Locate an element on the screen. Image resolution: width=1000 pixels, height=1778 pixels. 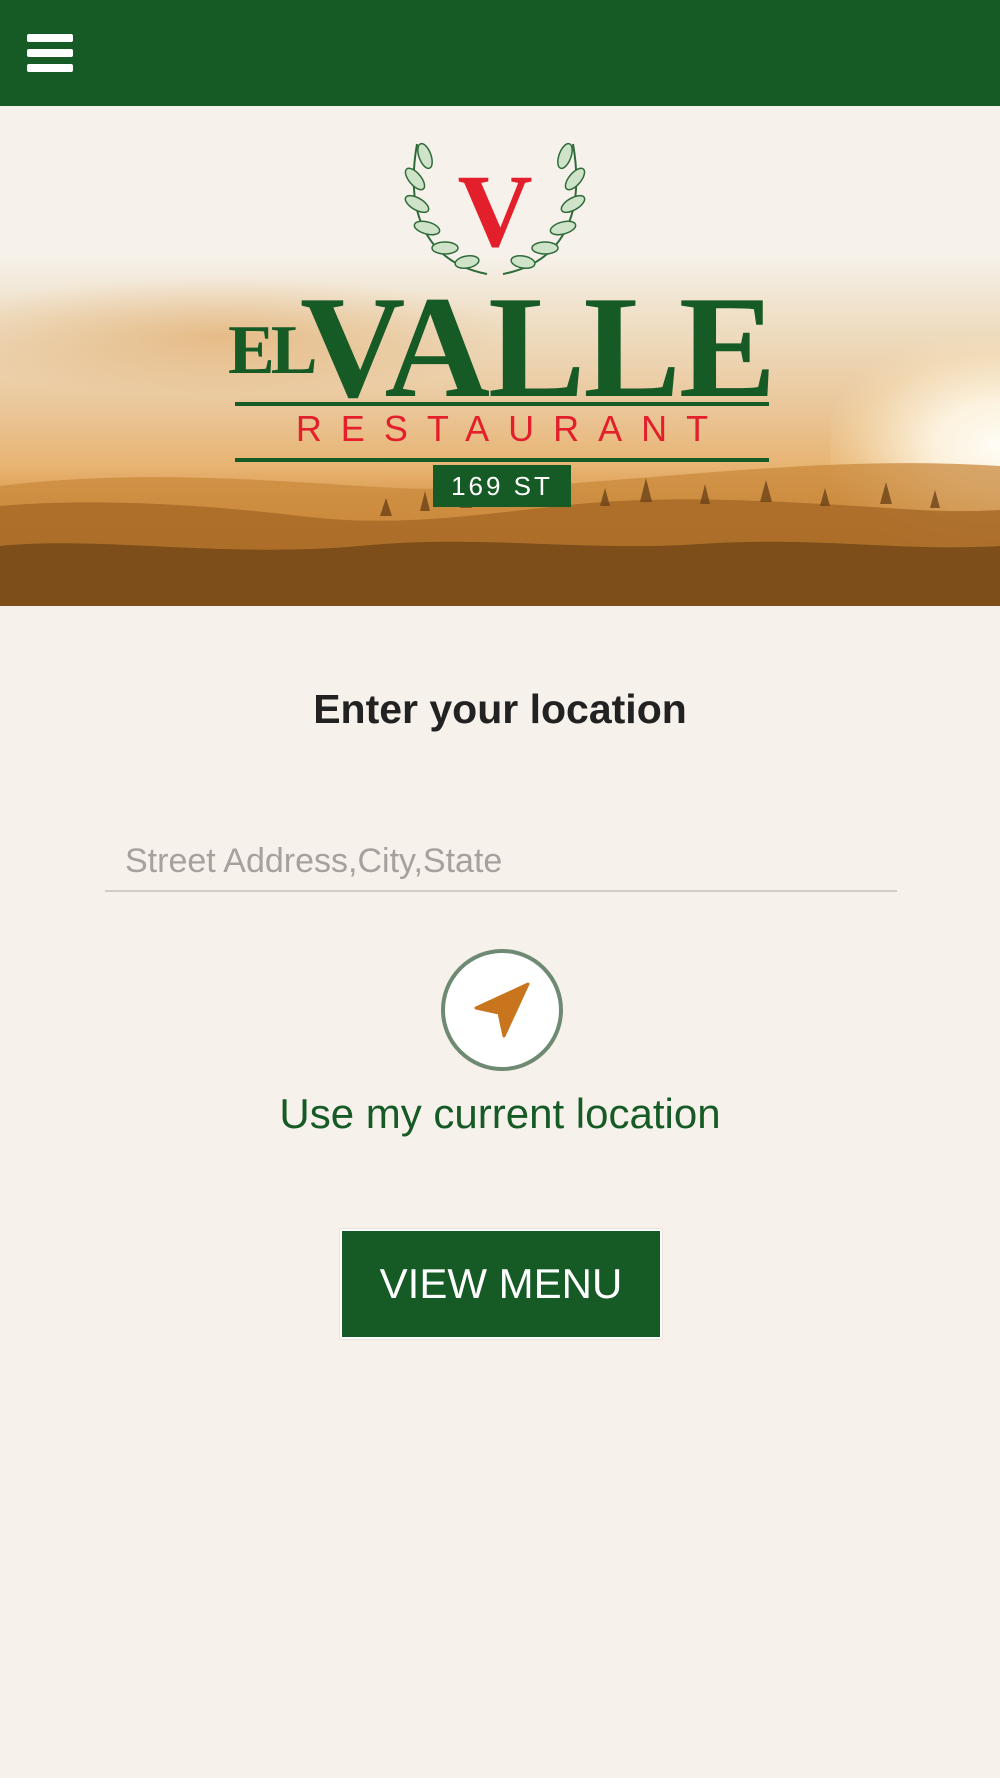
current-location-button is located at coordinates (502, 1010).